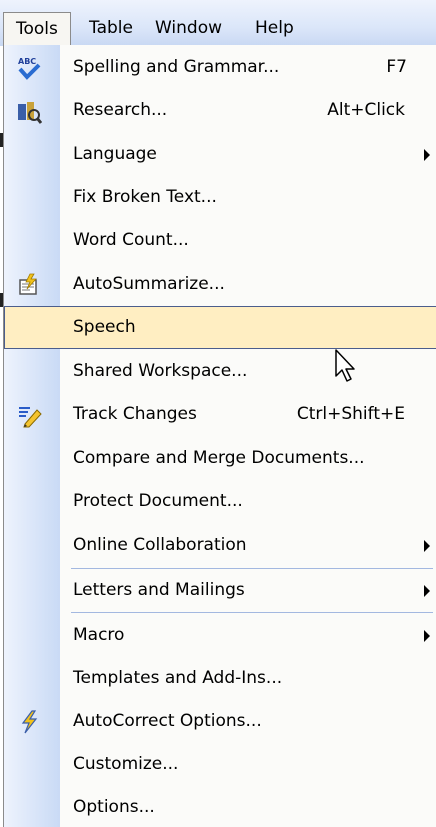 The height and width of the screenshot is (827, 436). Describe the element at coordinates (220, 414) in the screenshot. I see `menu-item-track-changes: Track Changes Ctrl+Shift+E` at that location.